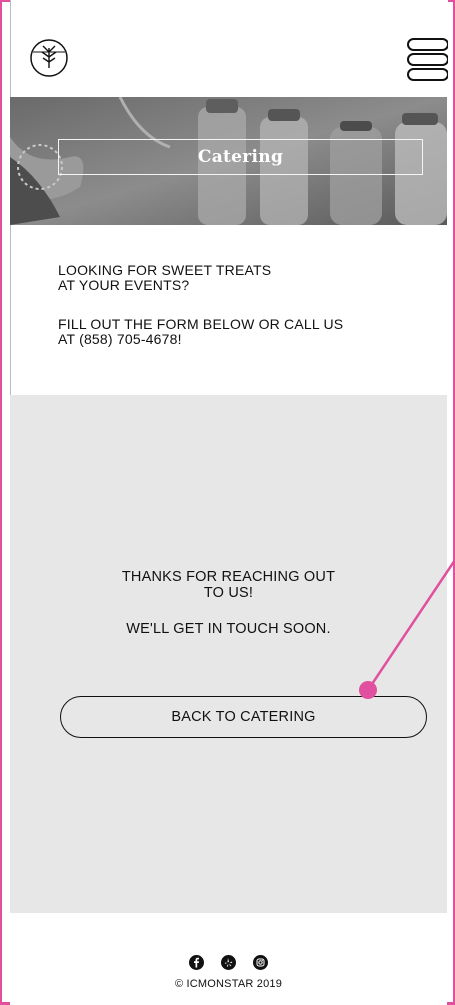 The width and height of the screenshot is (455, 1005). Describe the element at coordinates (427, 60) in the screenshot. I see `hamburger-menu-icon` at that location.